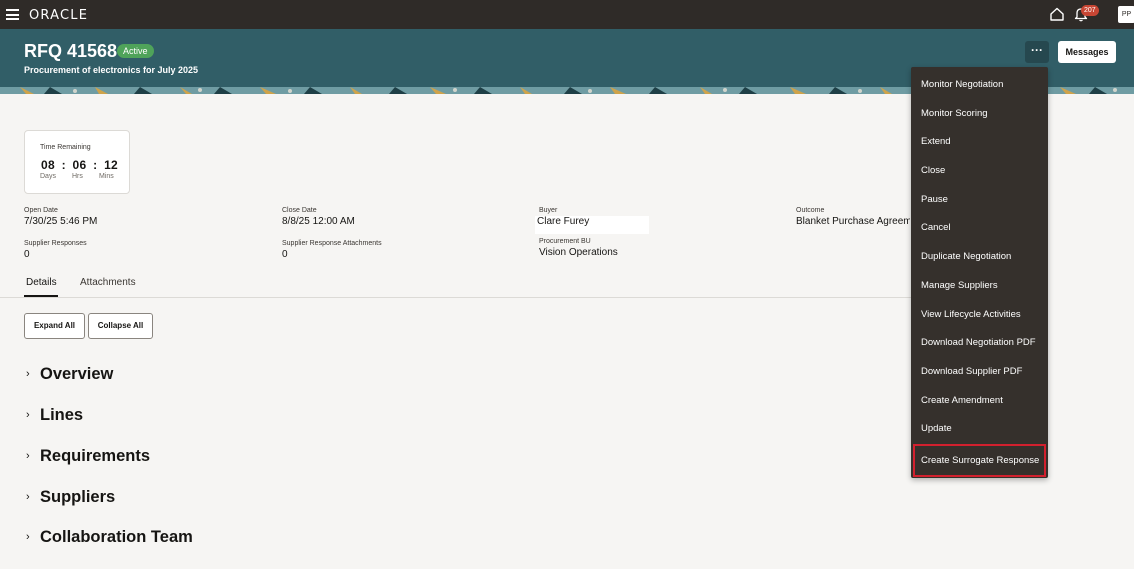 This screenshot has height=569, width=1134. What do you see at coordinates (12, 14) in the screenshot?
I see `hamburger-menu-icon` at bounding box center [12, 14].